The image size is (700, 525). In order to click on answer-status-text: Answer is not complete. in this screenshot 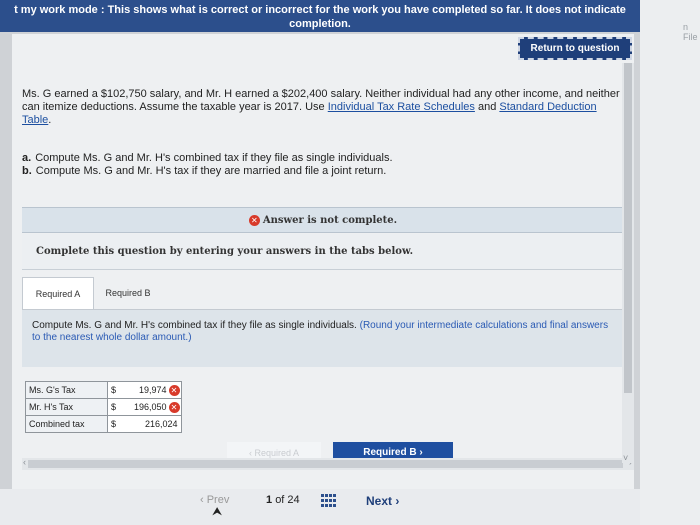, I will do `click(330, 220)`.